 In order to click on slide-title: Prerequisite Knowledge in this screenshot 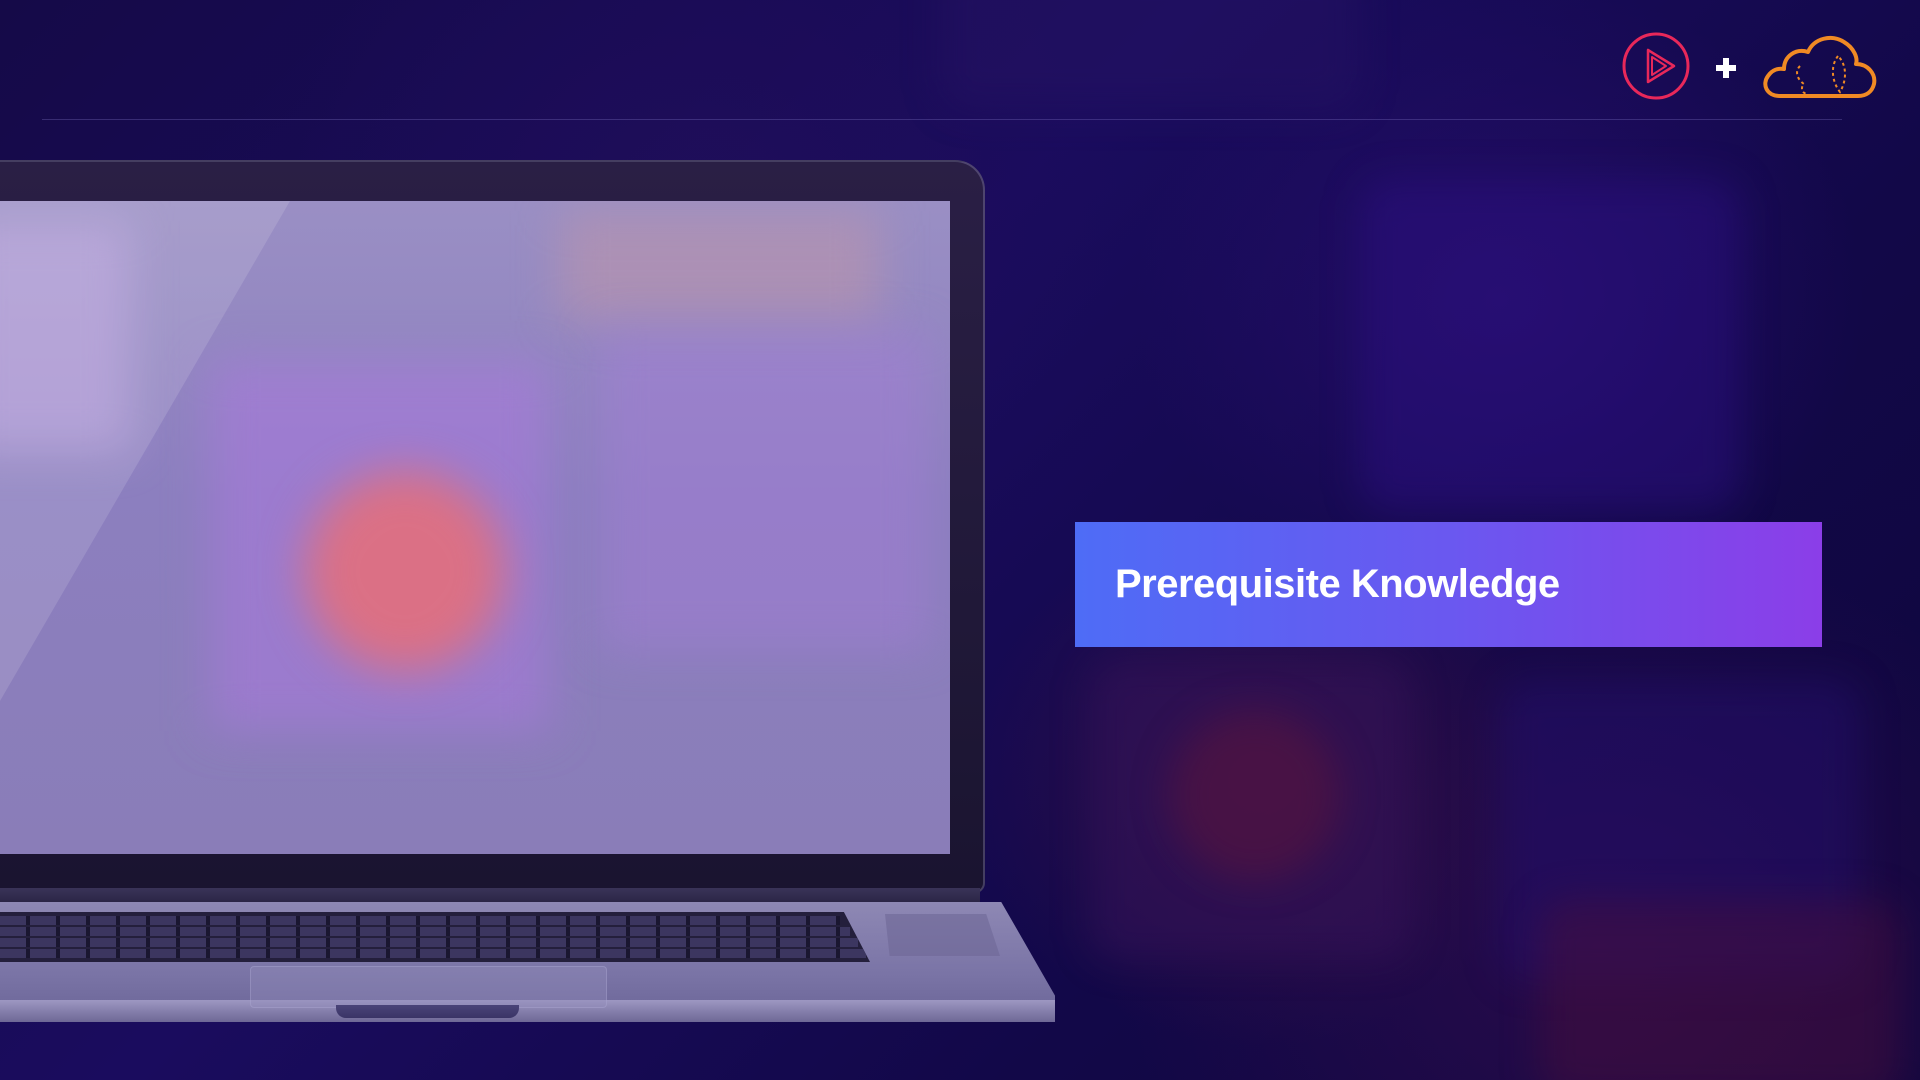, I will do `click(1337, 584)`.